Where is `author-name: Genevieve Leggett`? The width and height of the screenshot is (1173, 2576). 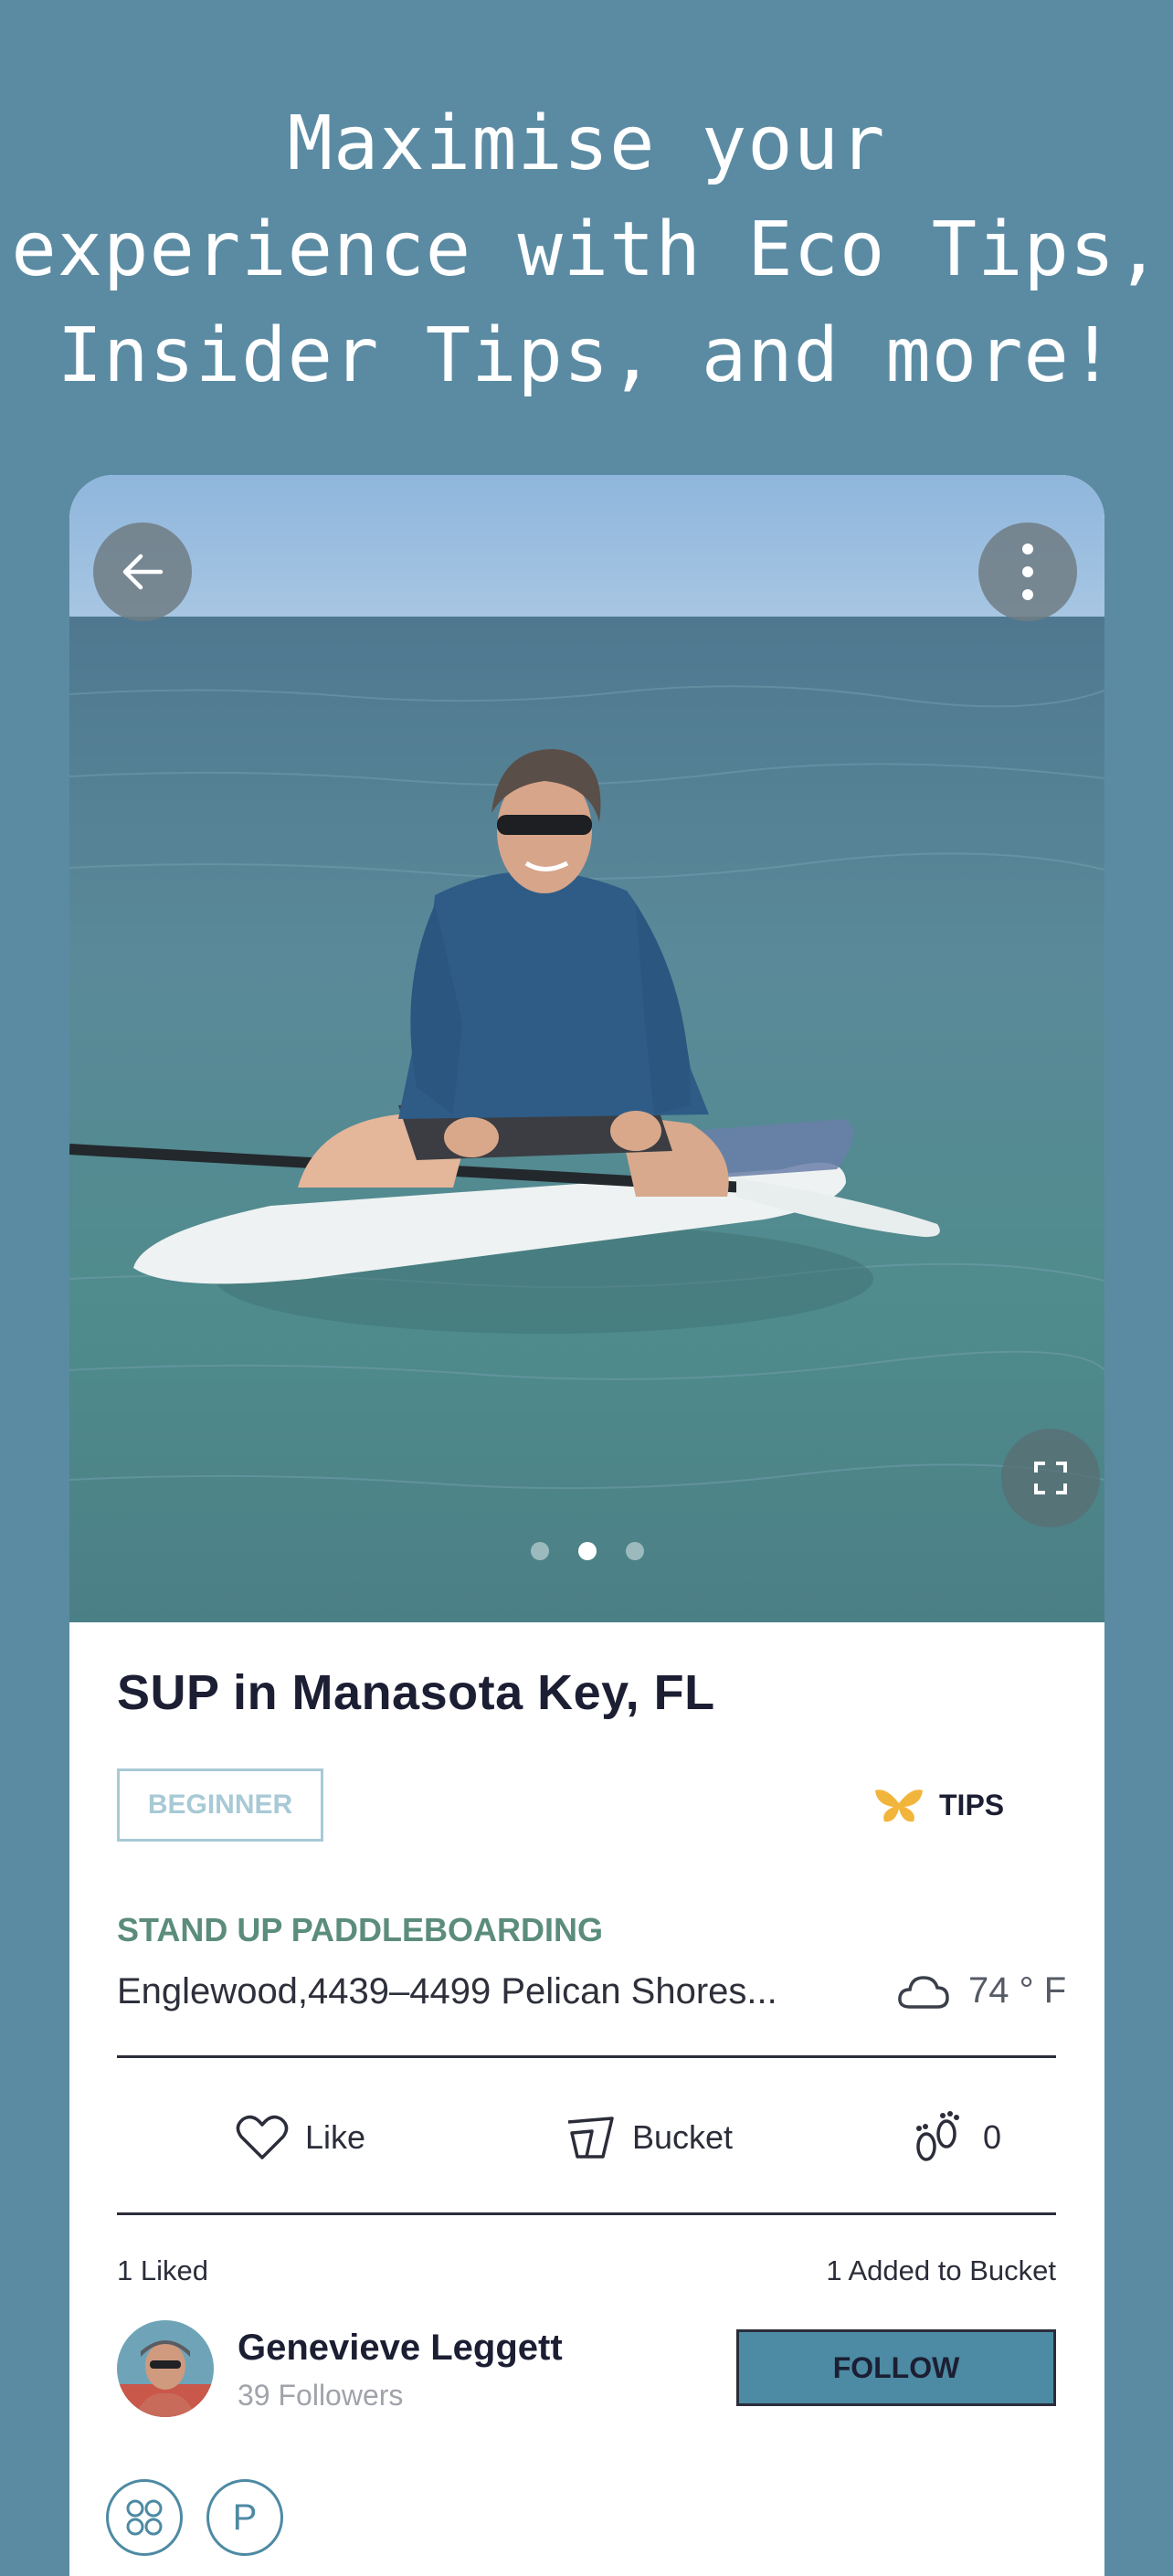 author-name: Genevieve Leggett is located at coordinates (400, 2348).